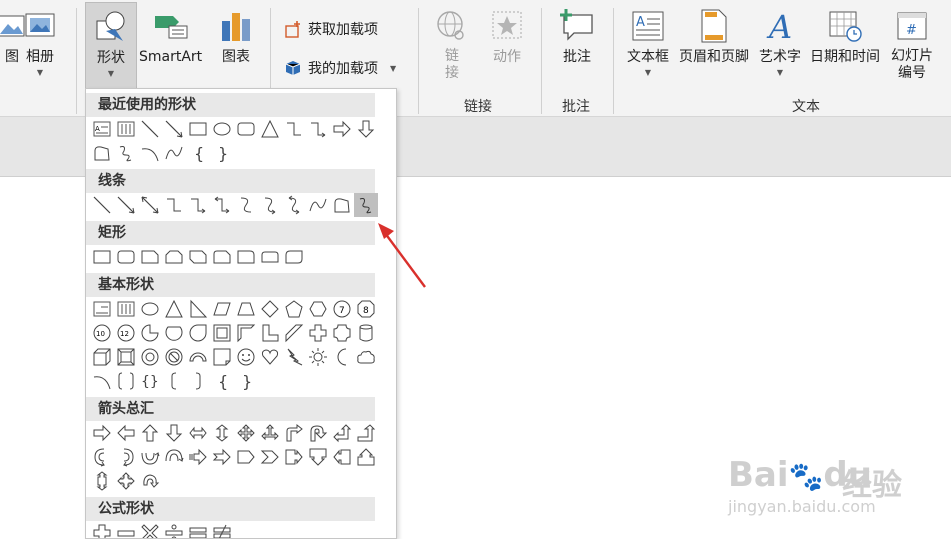 The image size is (951, 539). I want to click on shape-up-arrow-callout, so click(366, 457).